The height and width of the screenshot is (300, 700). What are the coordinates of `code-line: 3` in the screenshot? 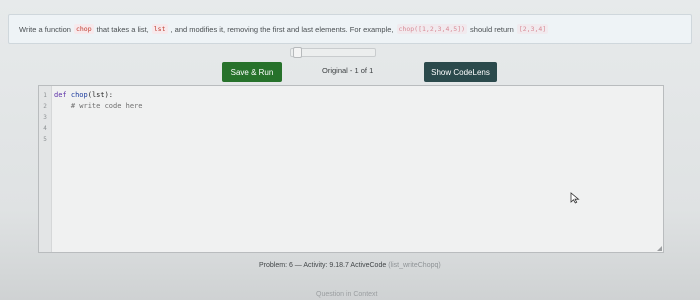 It's located at (351, 117).